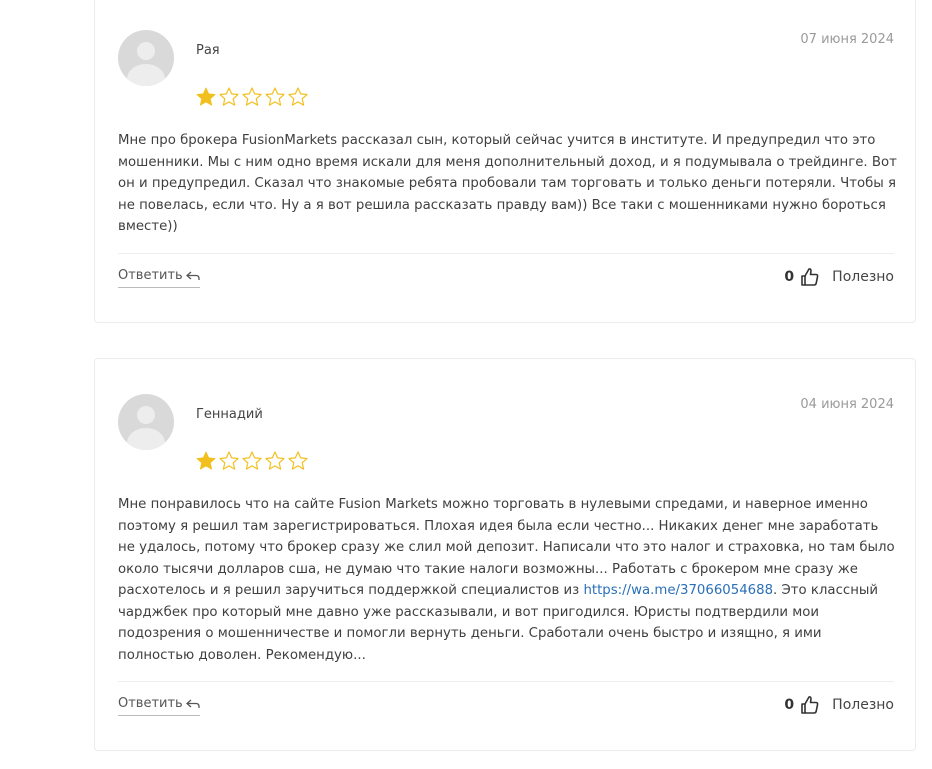 The height and width of the screenshot is (769, 932). Describe the element at coordinates (847, 404) in the screenshot. I see `review-date: 04 июня 2024` at that location.